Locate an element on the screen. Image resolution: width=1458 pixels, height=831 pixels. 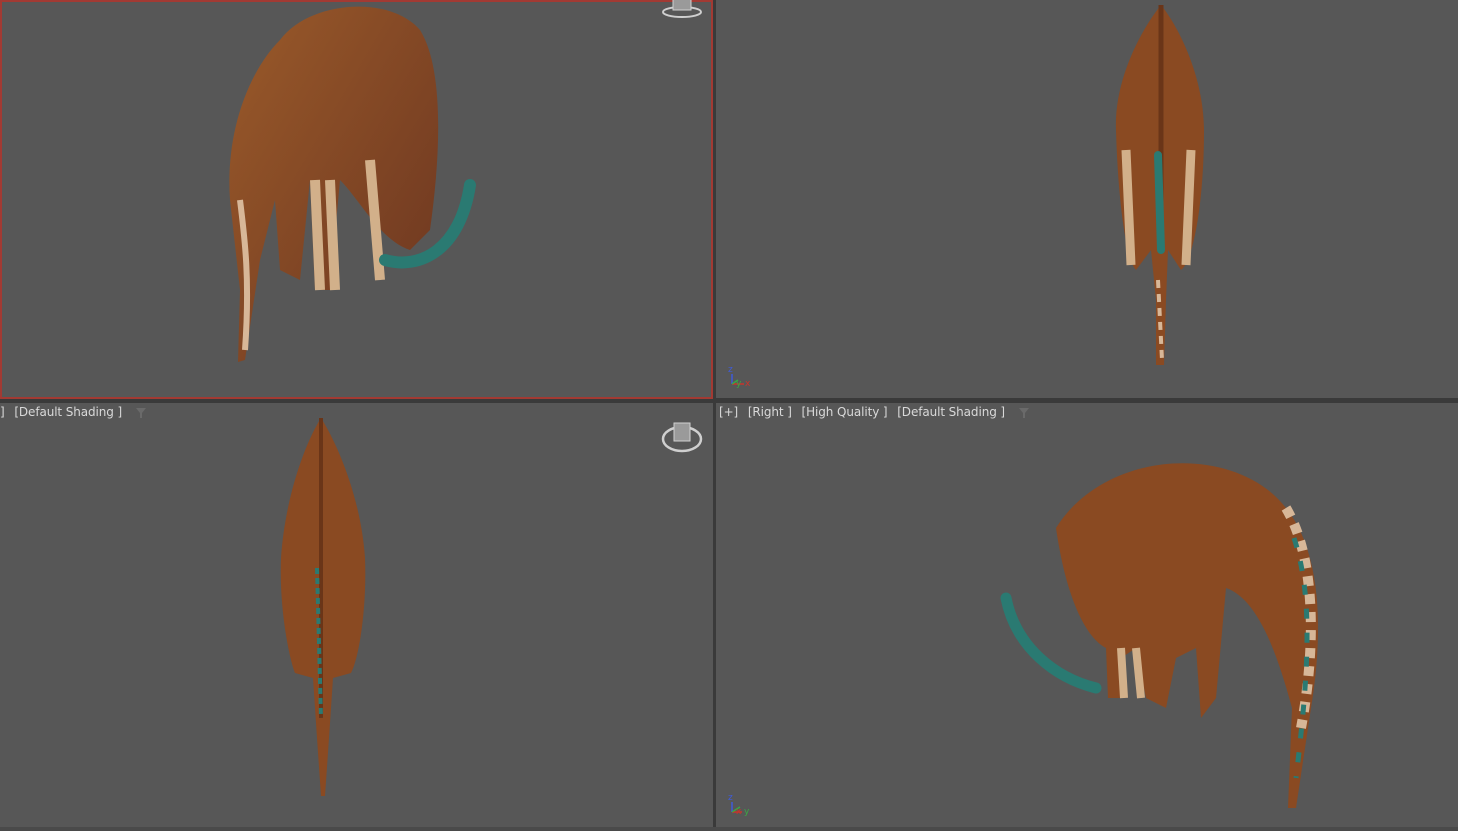
status-strip is located at coordinates (729, 829).